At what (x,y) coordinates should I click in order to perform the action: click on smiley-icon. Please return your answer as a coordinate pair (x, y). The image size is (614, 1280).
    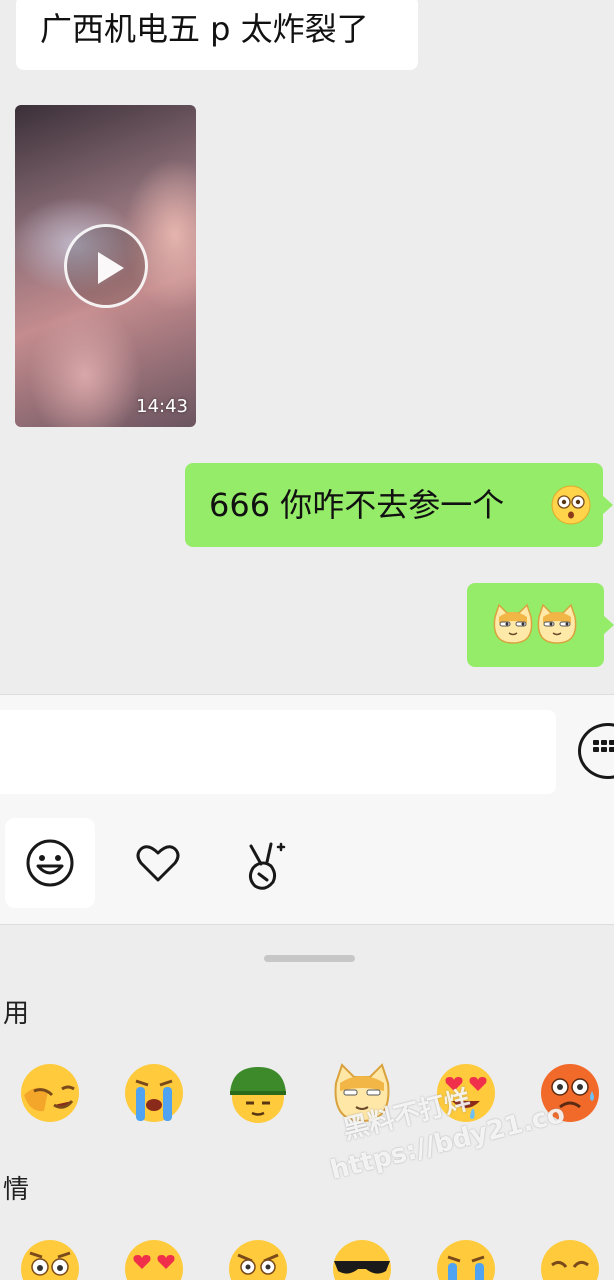
    Looking at the image, I should click on (50, 863).